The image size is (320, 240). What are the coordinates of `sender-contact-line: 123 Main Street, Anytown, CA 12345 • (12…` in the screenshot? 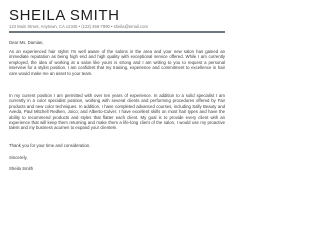 It's located at (78, 26).